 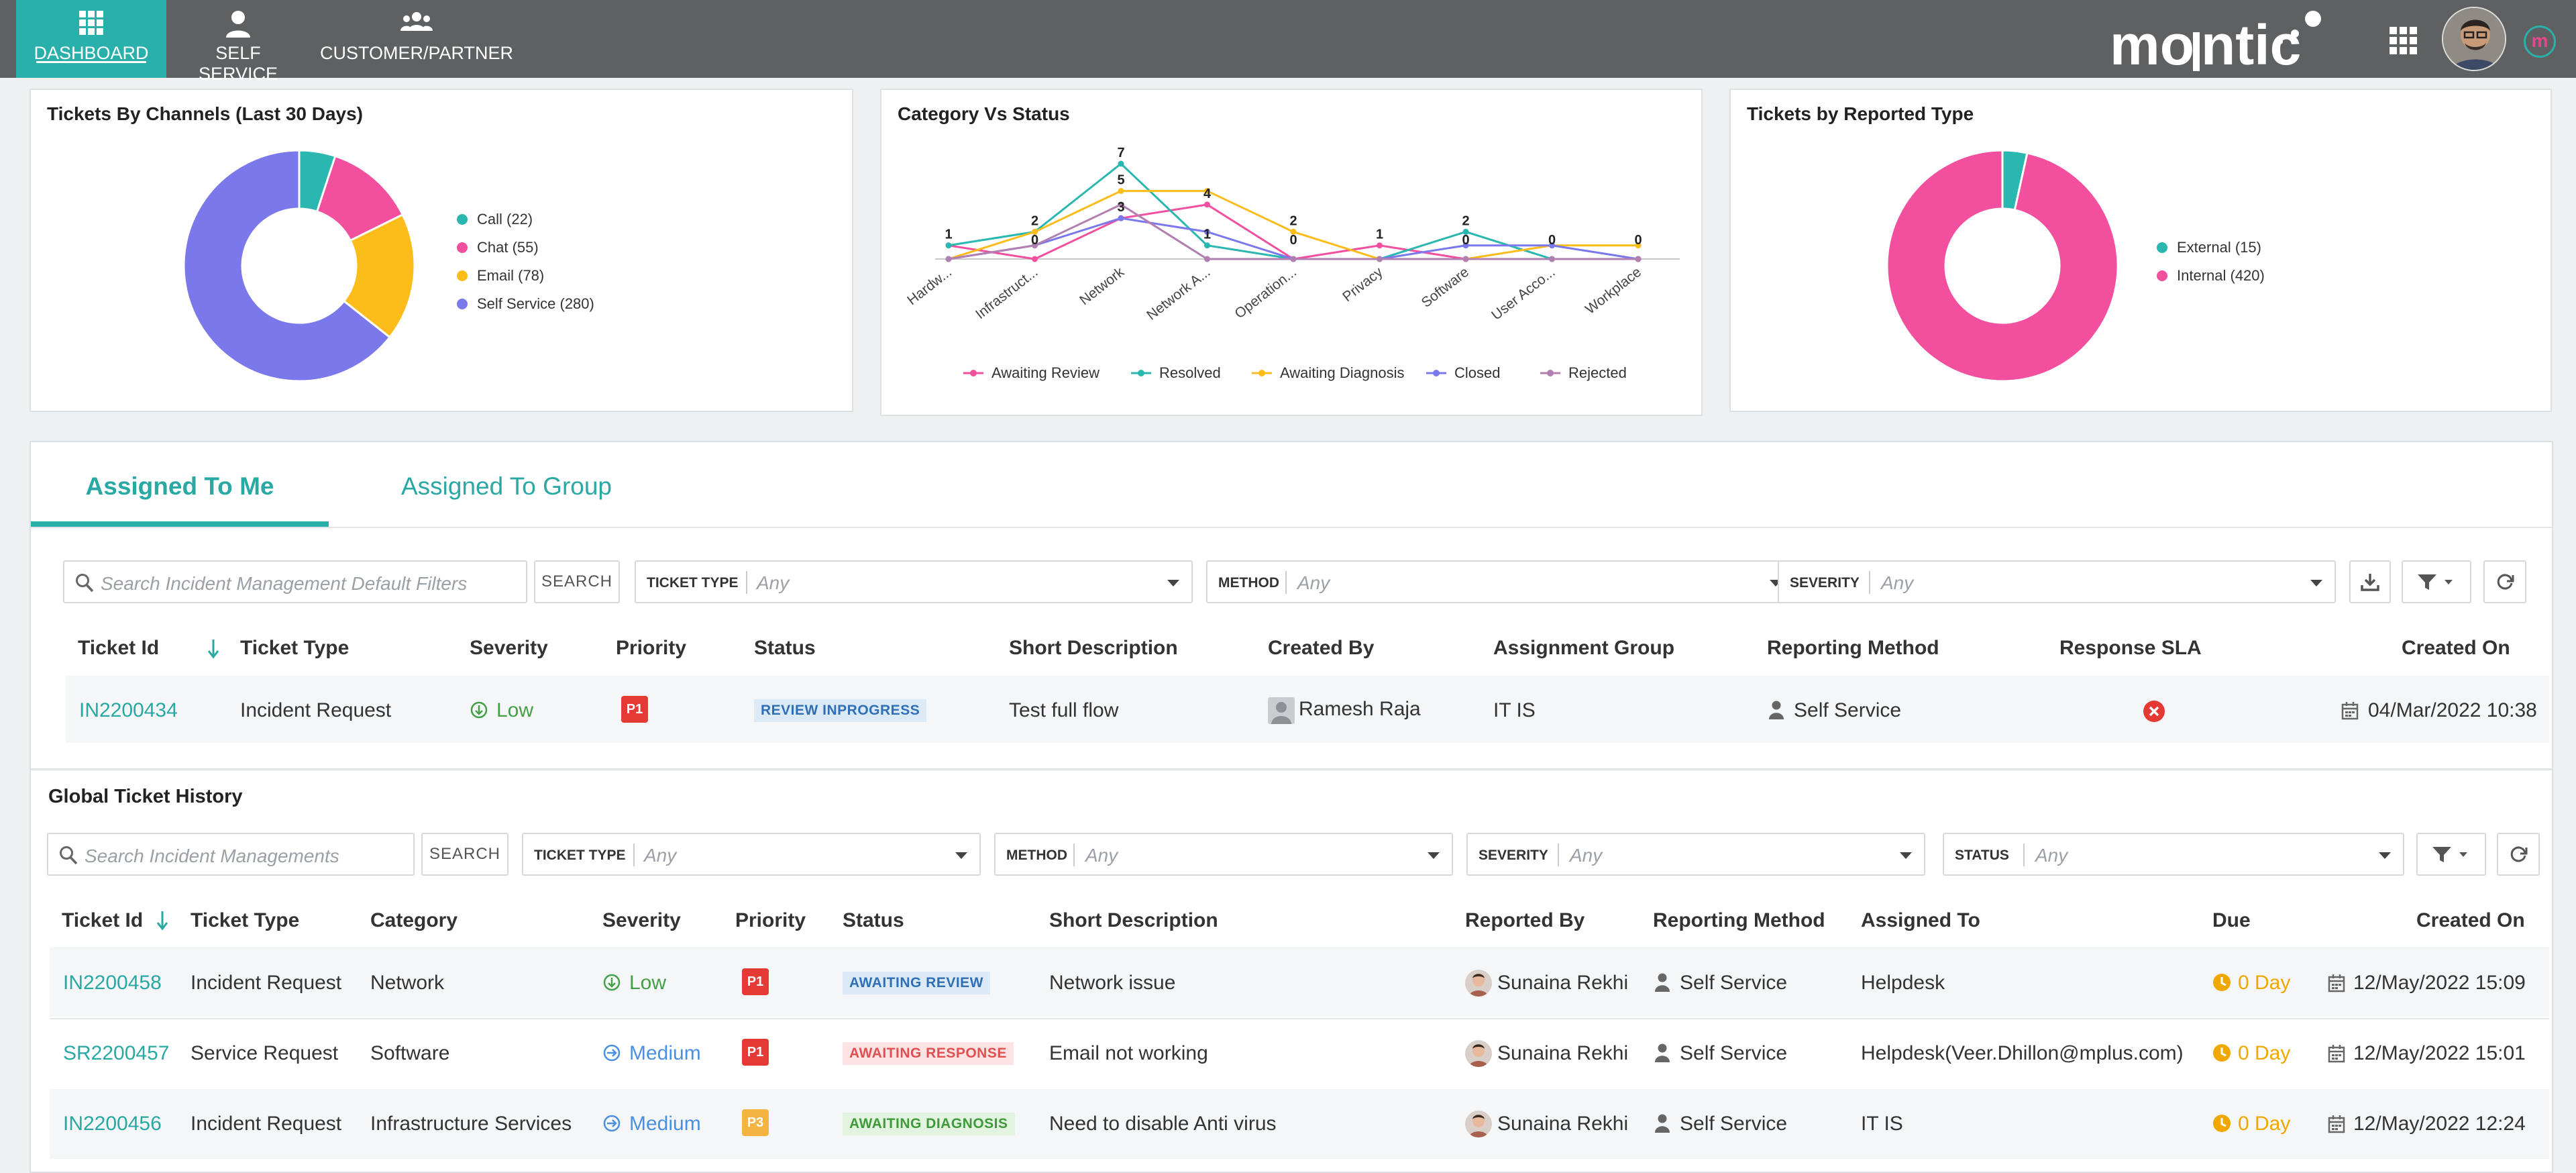 I want to click on history-filter-options-button, so click(x=2451, y=854).